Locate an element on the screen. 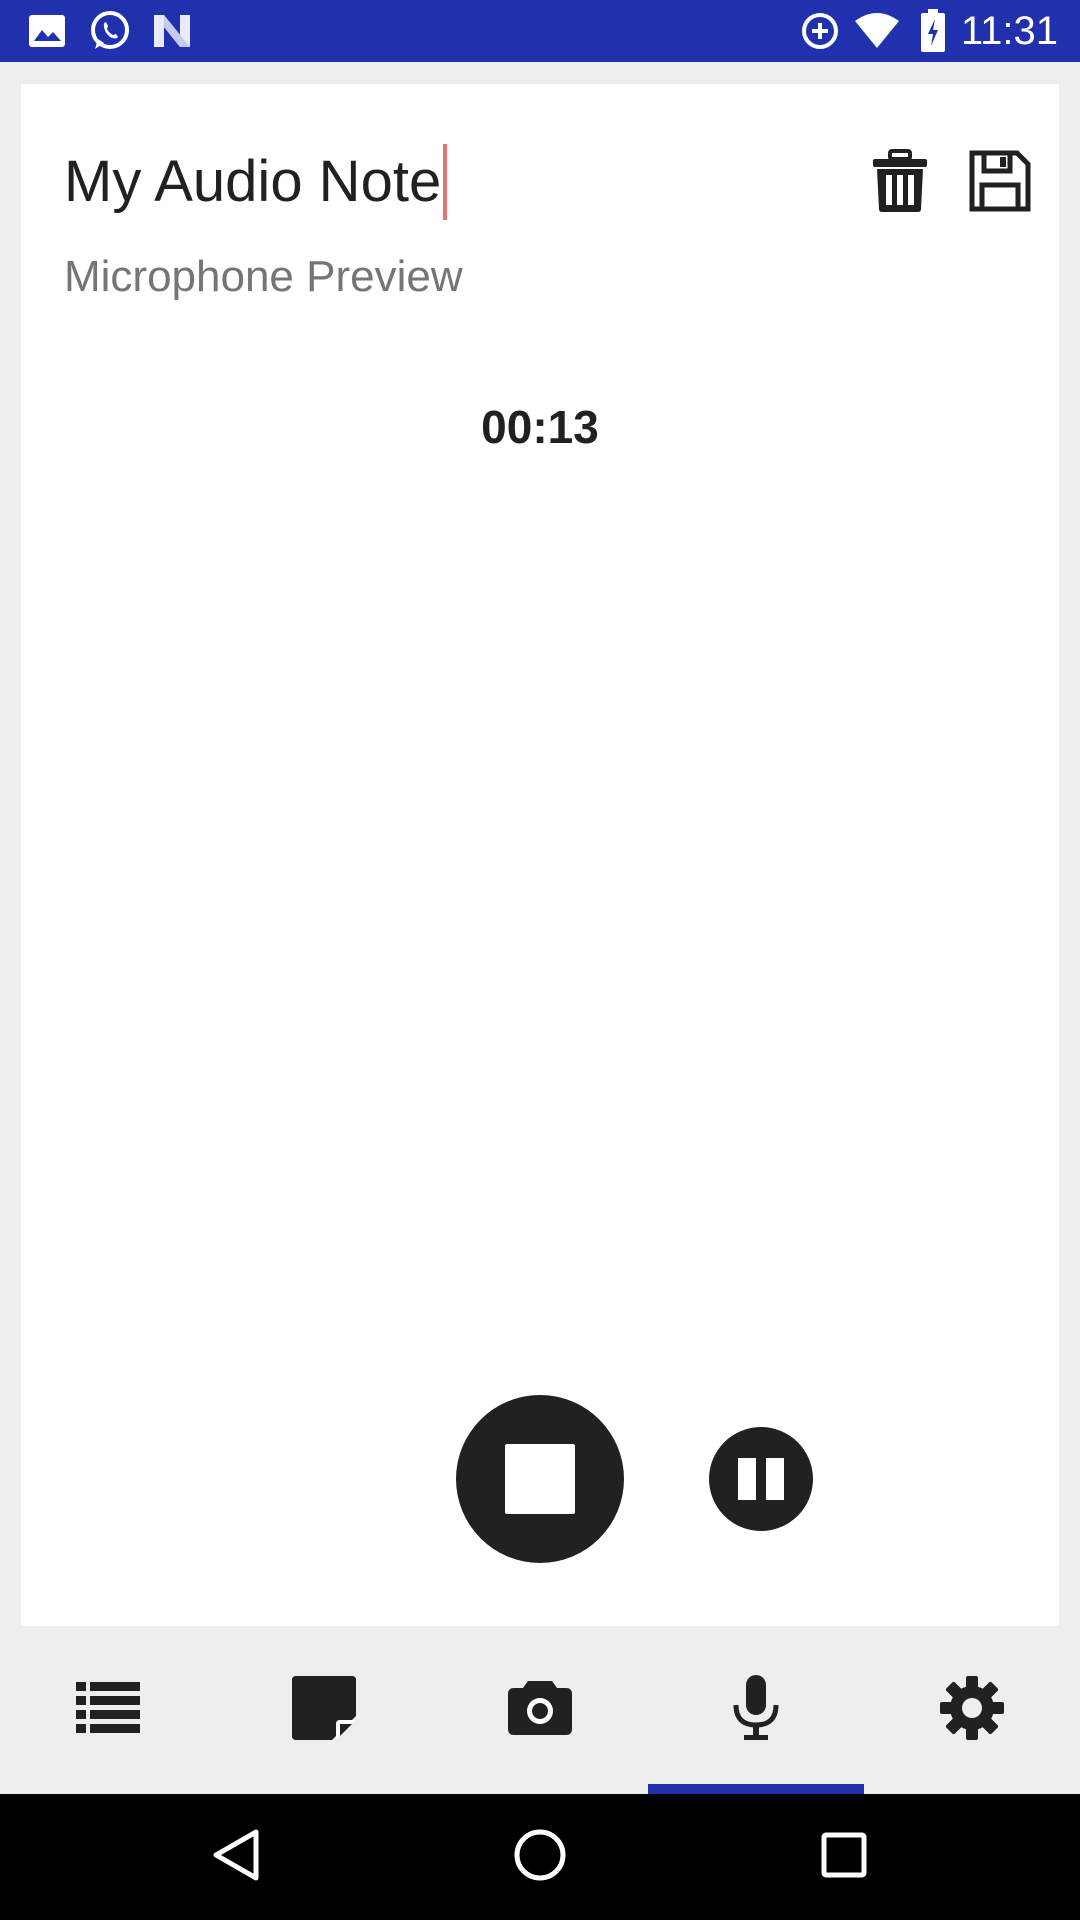 This screenshot has width=1080, height=1920. floppy-save-icon is located at coordinates (1000, 183).